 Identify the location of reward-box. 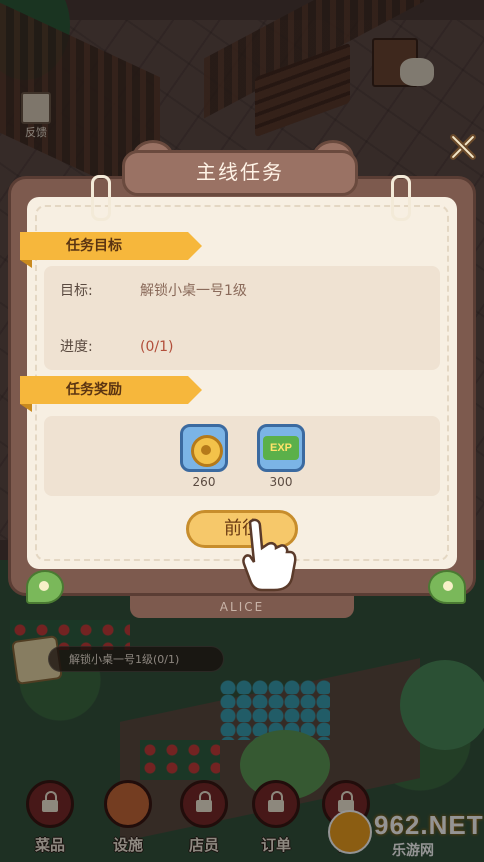
(242, 456).